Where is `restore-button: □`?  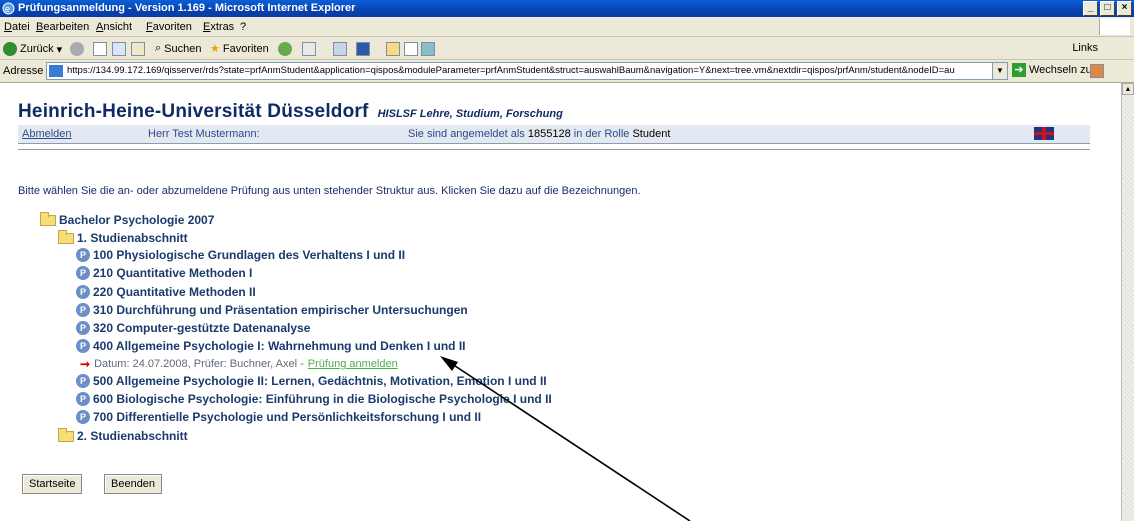
restore-button: □ is located at coordinates (1107, 8).